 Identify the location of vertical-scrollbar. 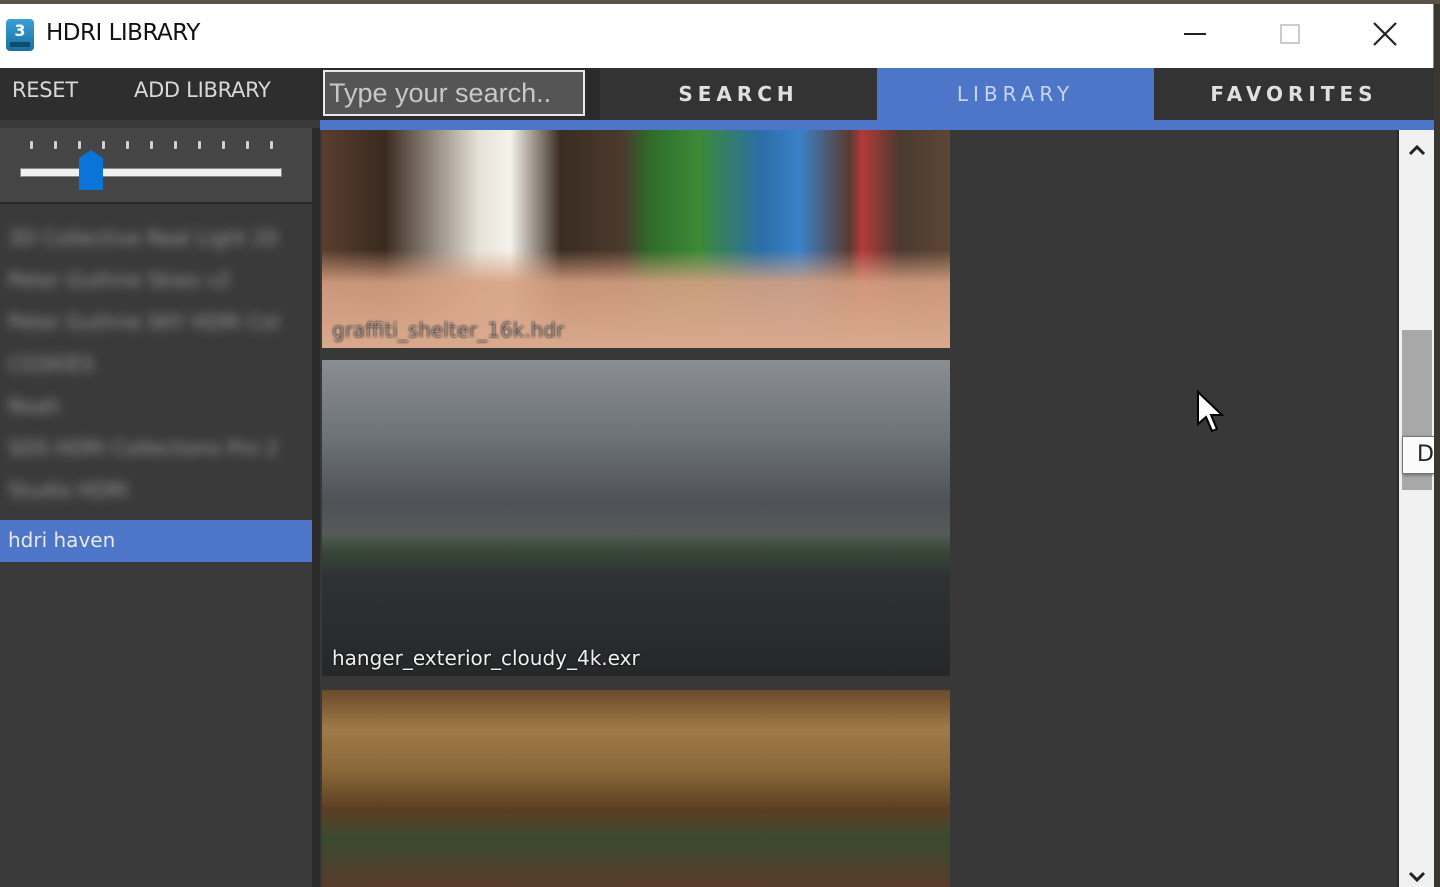
(1415, 508).